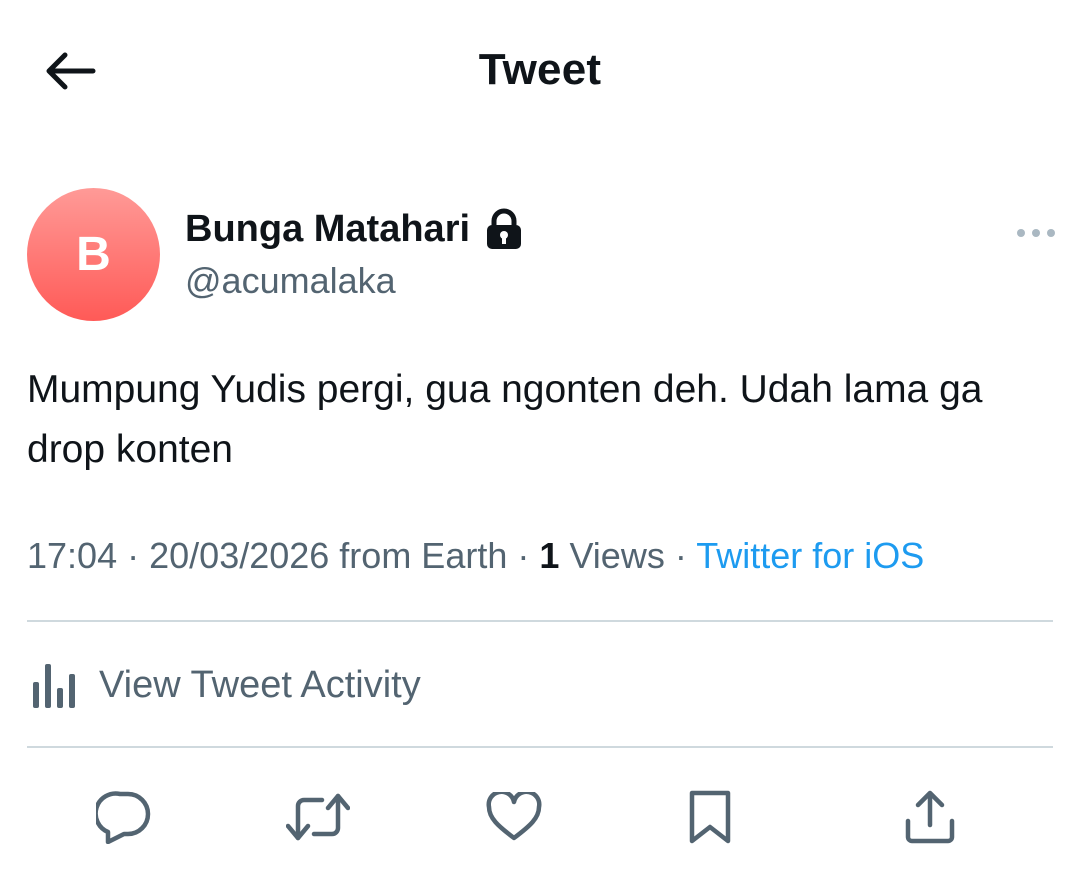  What do you see at coordinates (290, 281) in the screenshot?
I see `author-handle: @acumalaka` at bounding box center [290, 281].